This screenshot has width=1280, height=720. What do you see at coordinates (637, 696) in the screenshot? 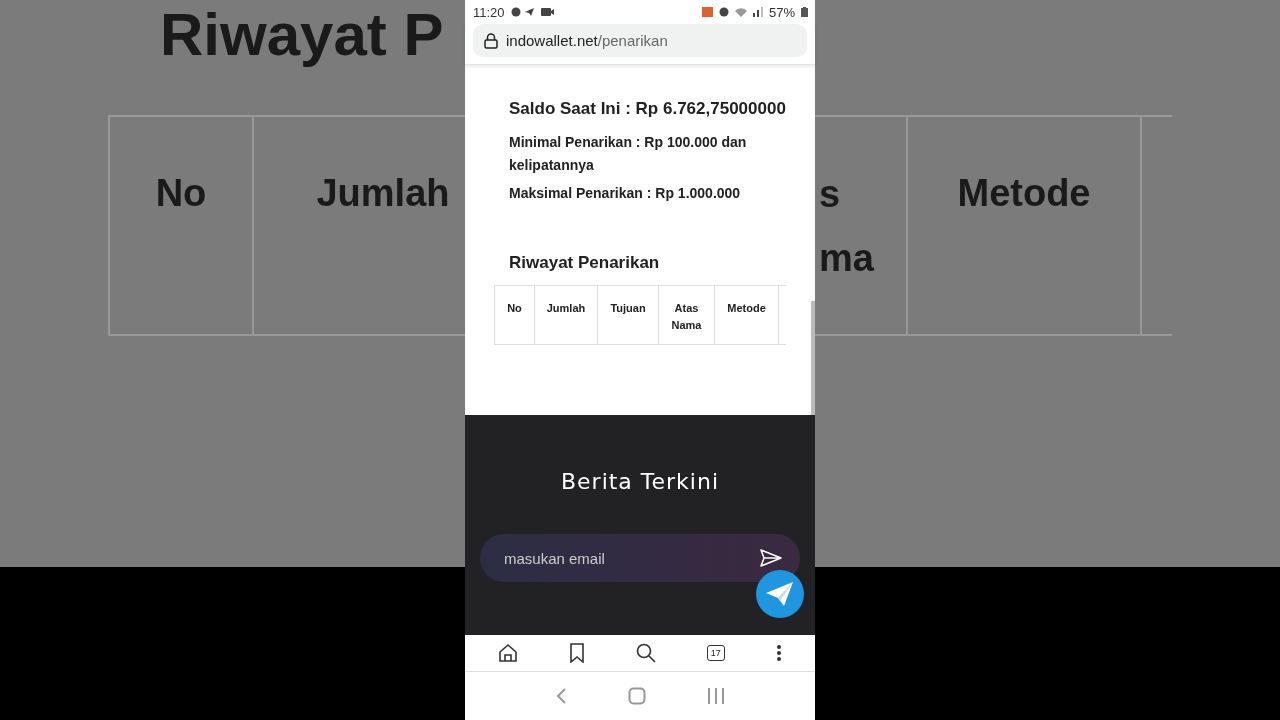
I see `home-button-icon` at bounding box center [637, 696].